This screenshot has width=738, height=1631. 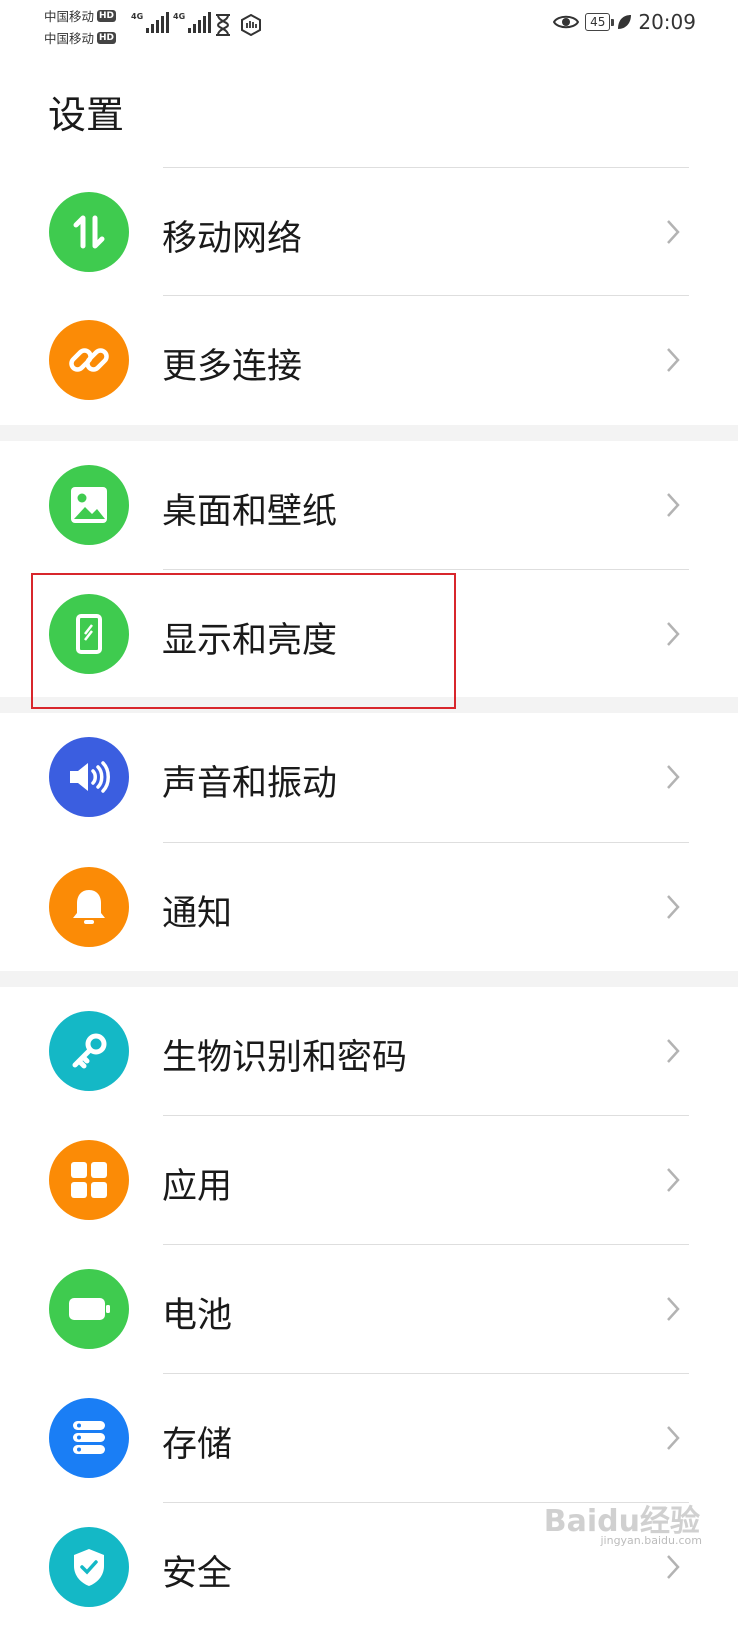 What do you see at coordinates (89, 1051) in the screenshot?
I see `key-icon` at bounding box center [89, 1051].